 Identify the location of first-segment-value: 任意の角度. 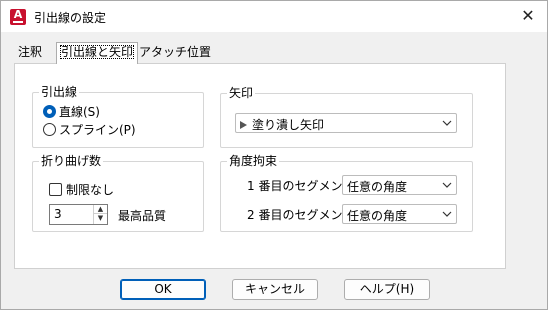
(377, 187).